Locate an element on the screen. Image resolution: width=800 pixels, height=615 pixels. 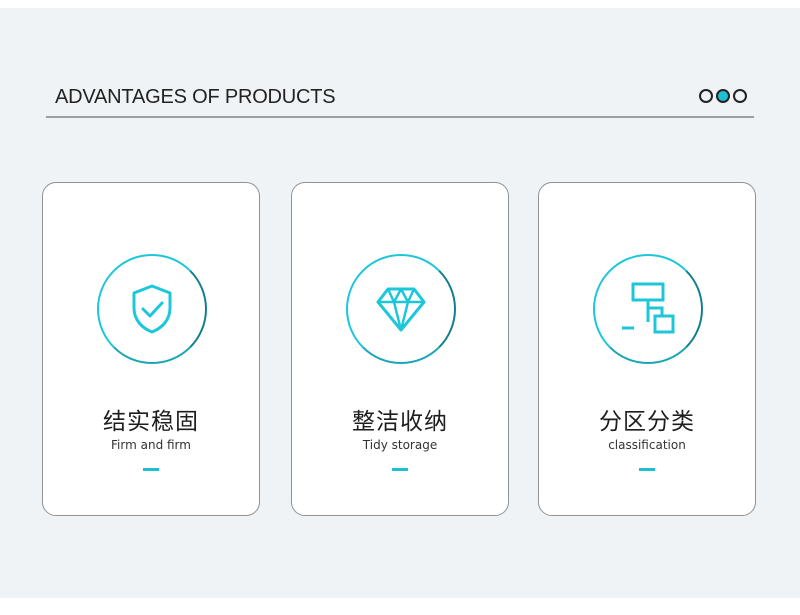
card-subtitle: Tidy storage is located at coordinates (400, 445).